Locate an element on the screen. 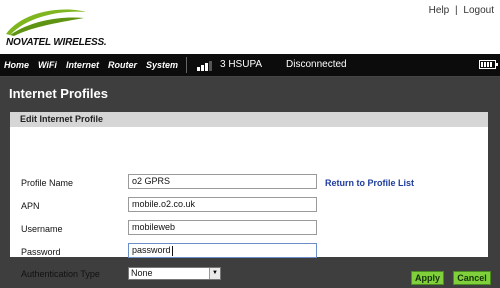  page-title: Internet Profiles is located at coordinates (58, 93).